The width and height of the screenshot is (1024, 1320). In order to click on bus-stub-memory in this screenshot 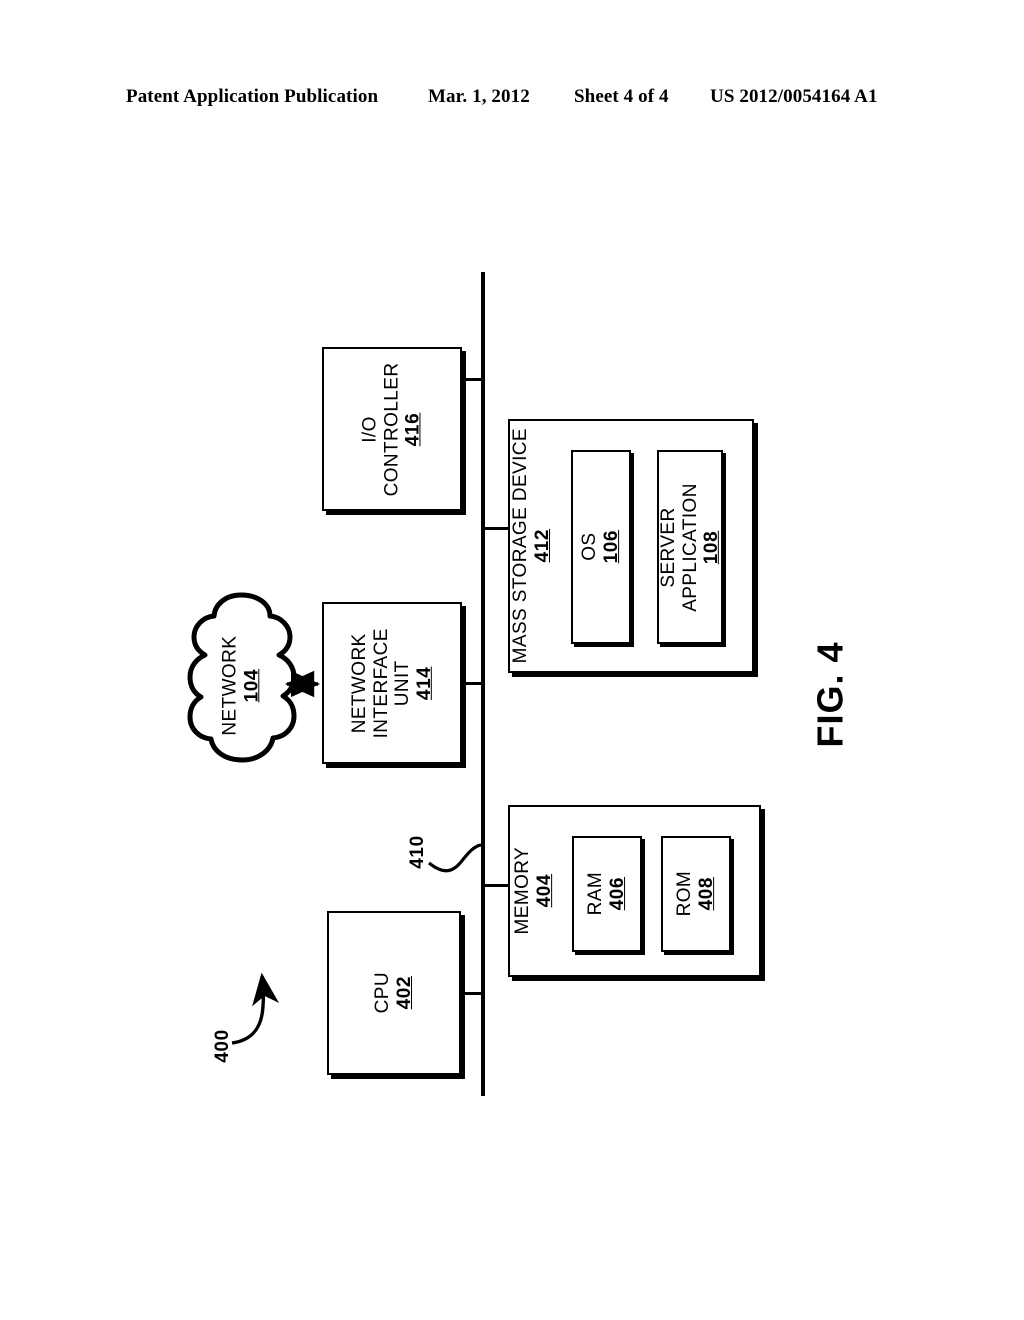, I will do `click(495, 885)`.